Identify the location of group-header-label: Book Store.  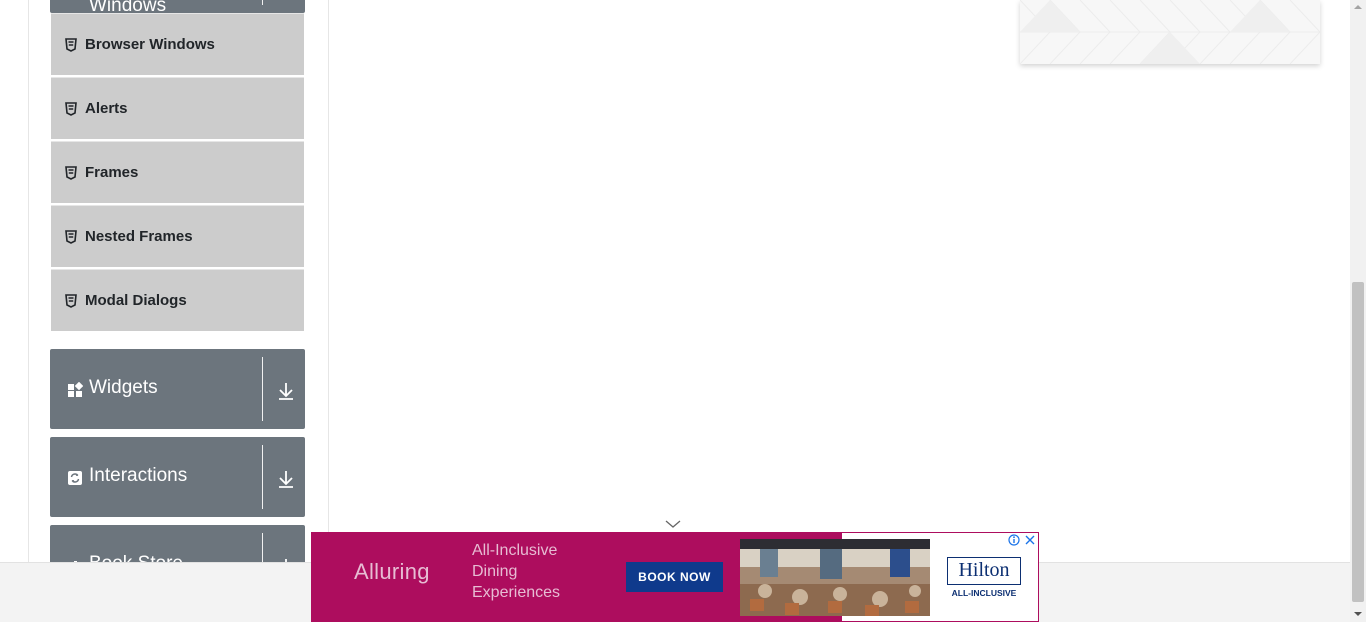
(136, 557).